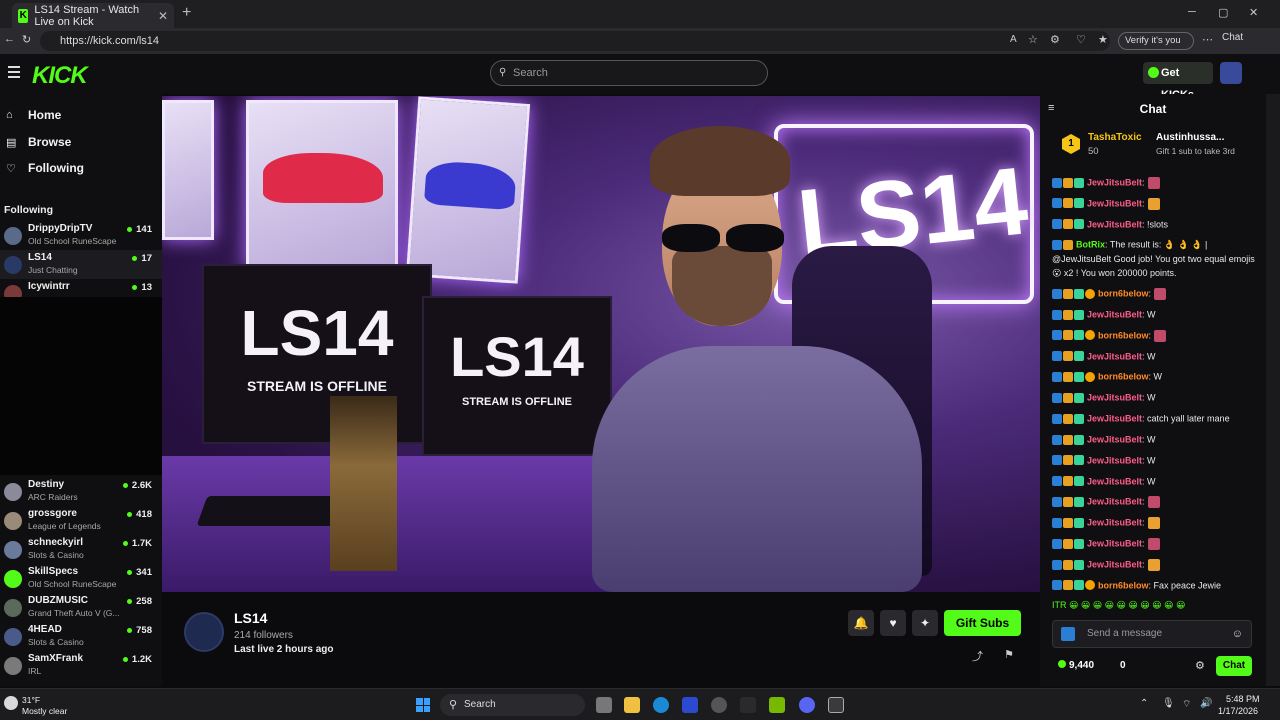  I want to click on wifi-icon: ⌔, so click(1186, 704).